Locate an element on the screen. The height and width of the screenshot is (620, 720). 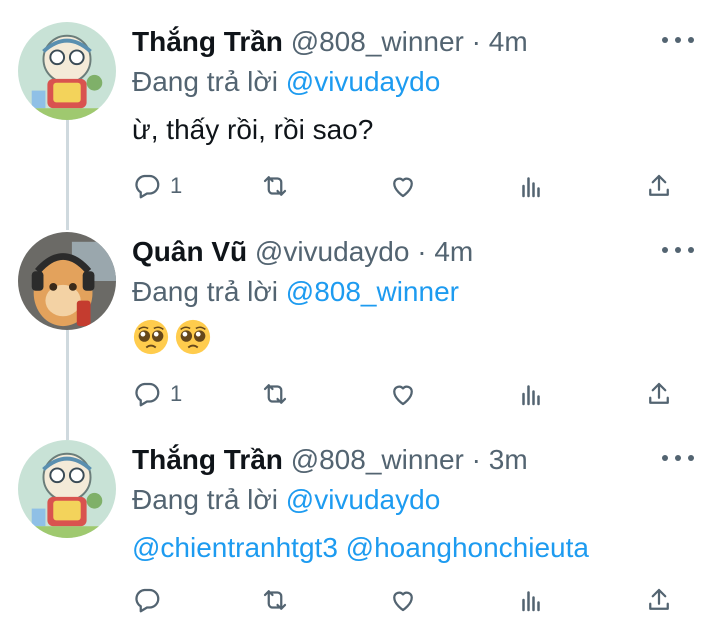
handle: @vivudaydo is located at coordinates (332, 251).